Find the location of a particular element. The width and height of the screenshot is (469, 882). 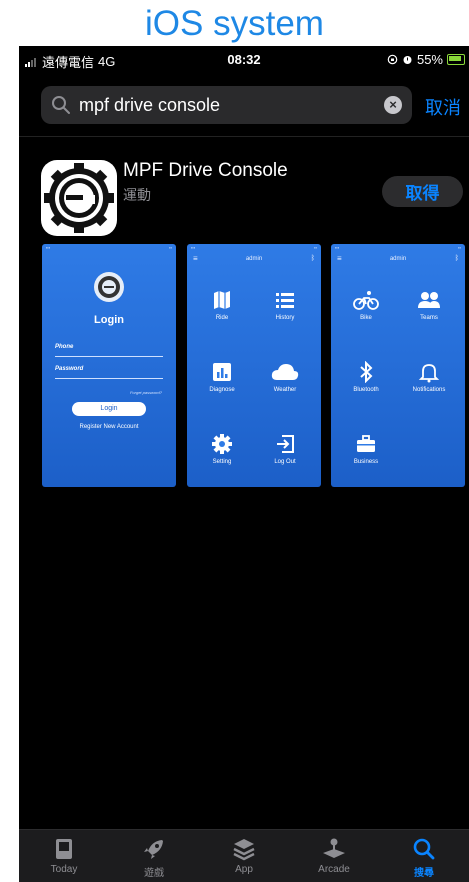

tab-games: 遊戲 is located at coordinates (154, 856).